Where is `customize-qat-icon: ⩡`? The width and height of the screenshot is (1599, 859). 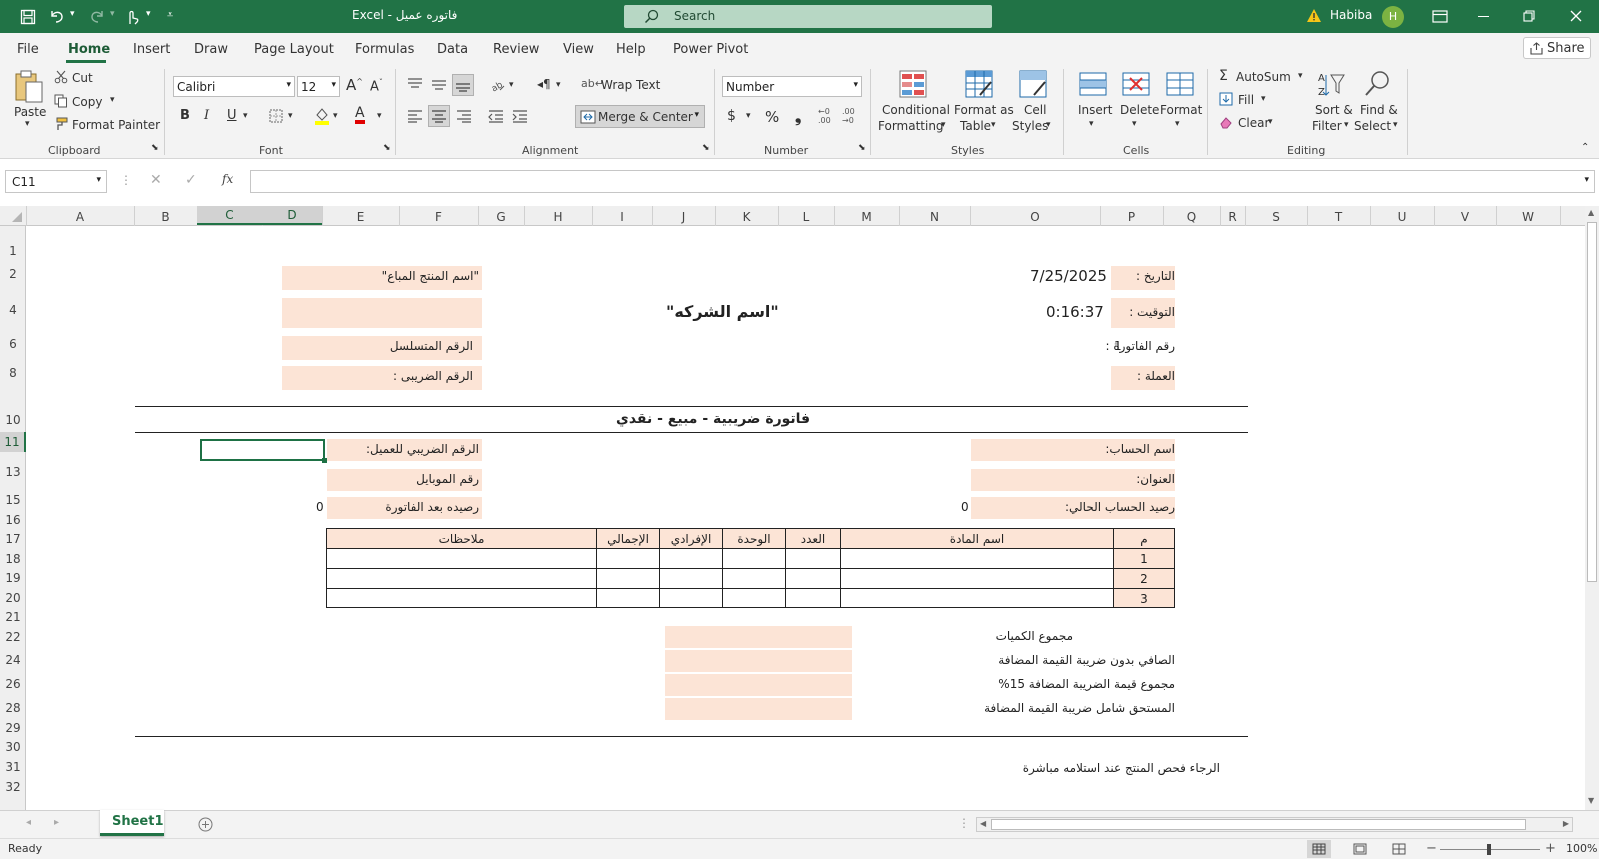 customize-qat-icon: ⩡ is located at coordinates (170, 15).